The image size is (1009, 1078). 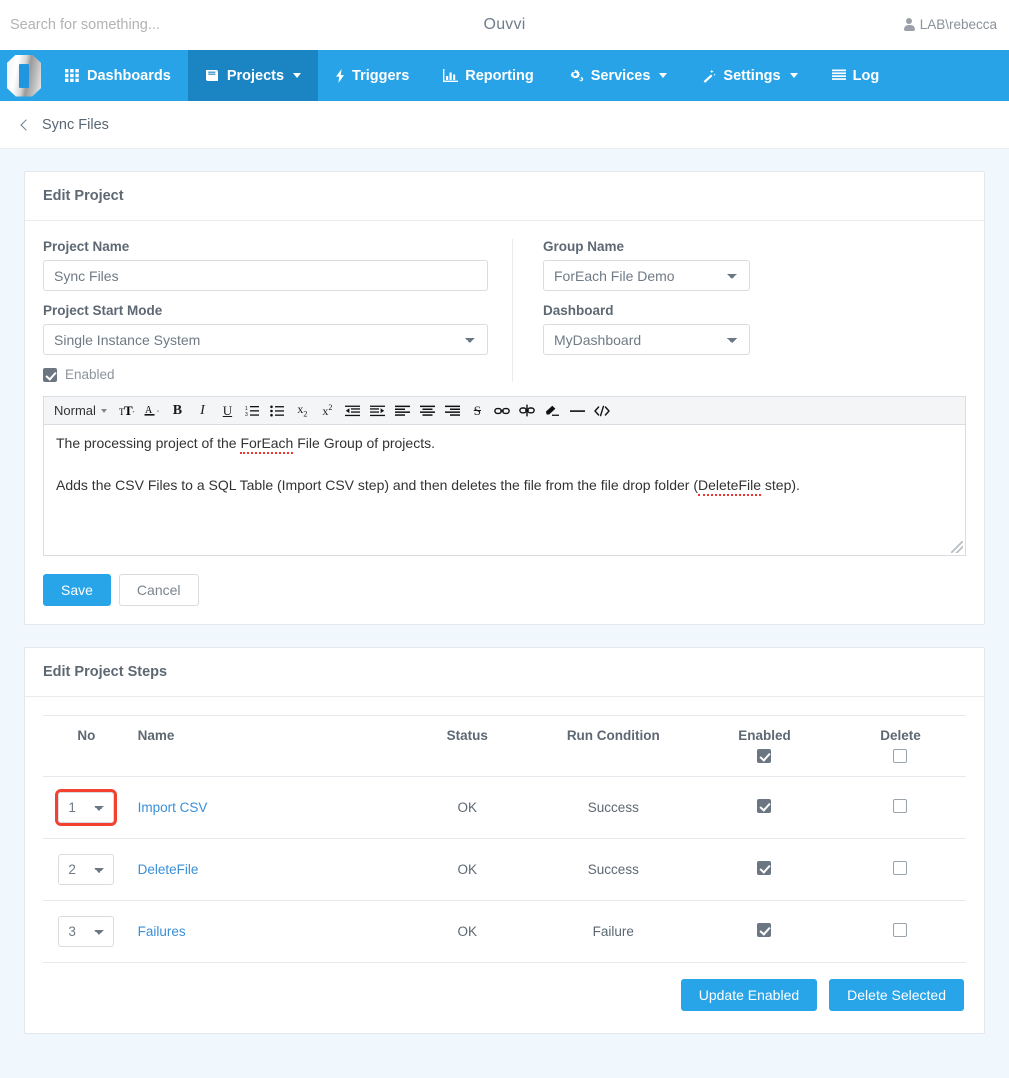 I want to click on nav-label: Log, so click(x=866, y=75).